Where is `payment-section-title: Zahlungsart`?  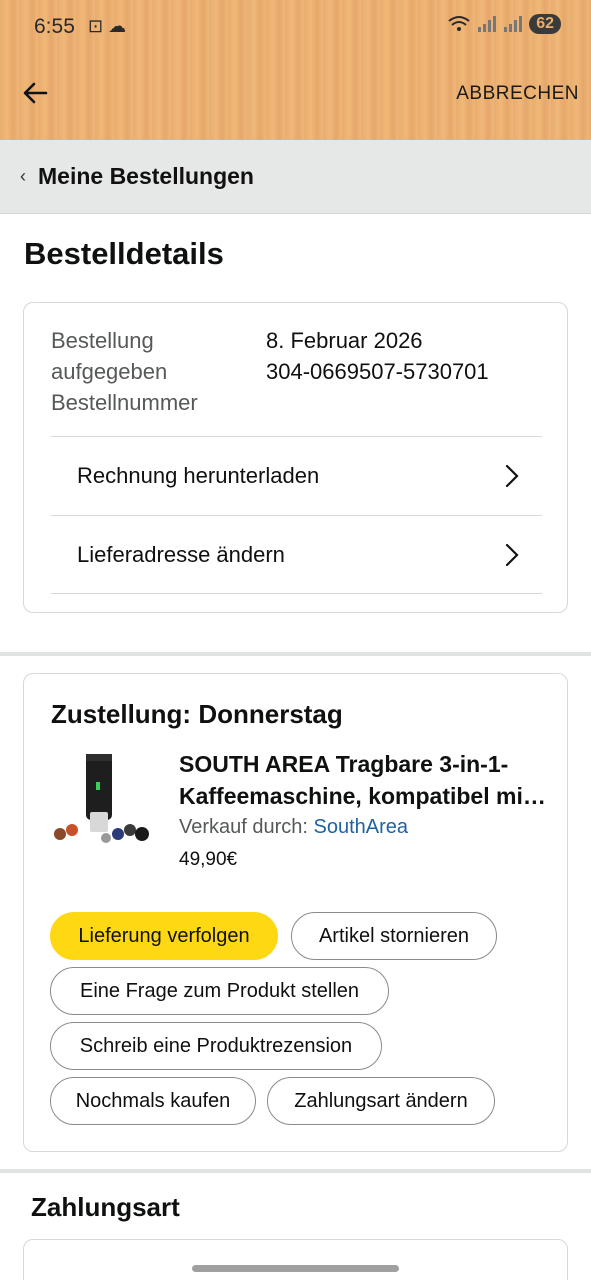 payment-section-title: Zahlungsart is located at coordinates (105, 1207).